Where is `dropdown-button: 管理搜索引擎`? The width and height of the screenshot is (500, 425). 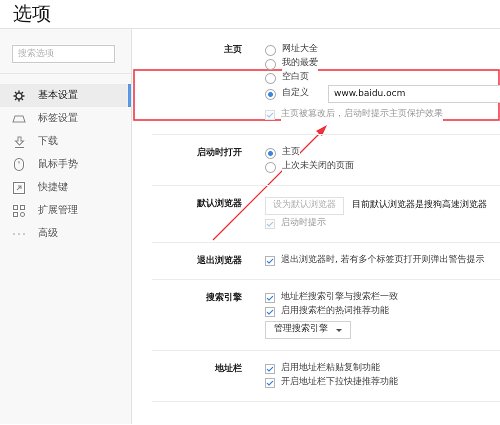
dropdown-button: 管理搜索引擎 is located at coordinates (308, 330).